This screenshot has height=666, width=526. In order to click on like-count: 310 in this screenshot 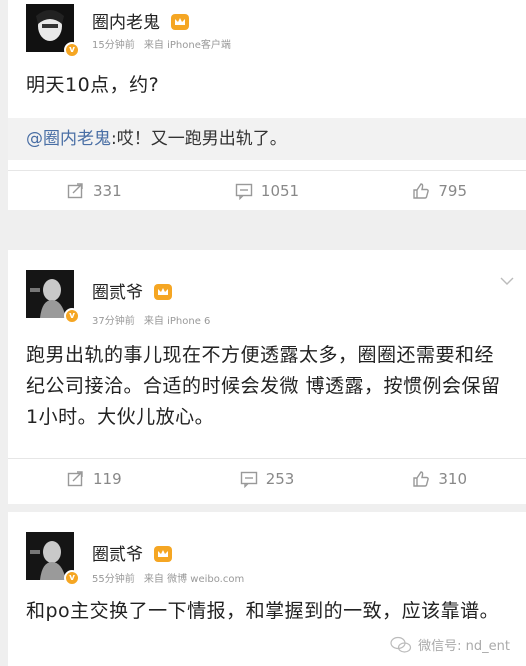, I will do `click(452, 479)`.